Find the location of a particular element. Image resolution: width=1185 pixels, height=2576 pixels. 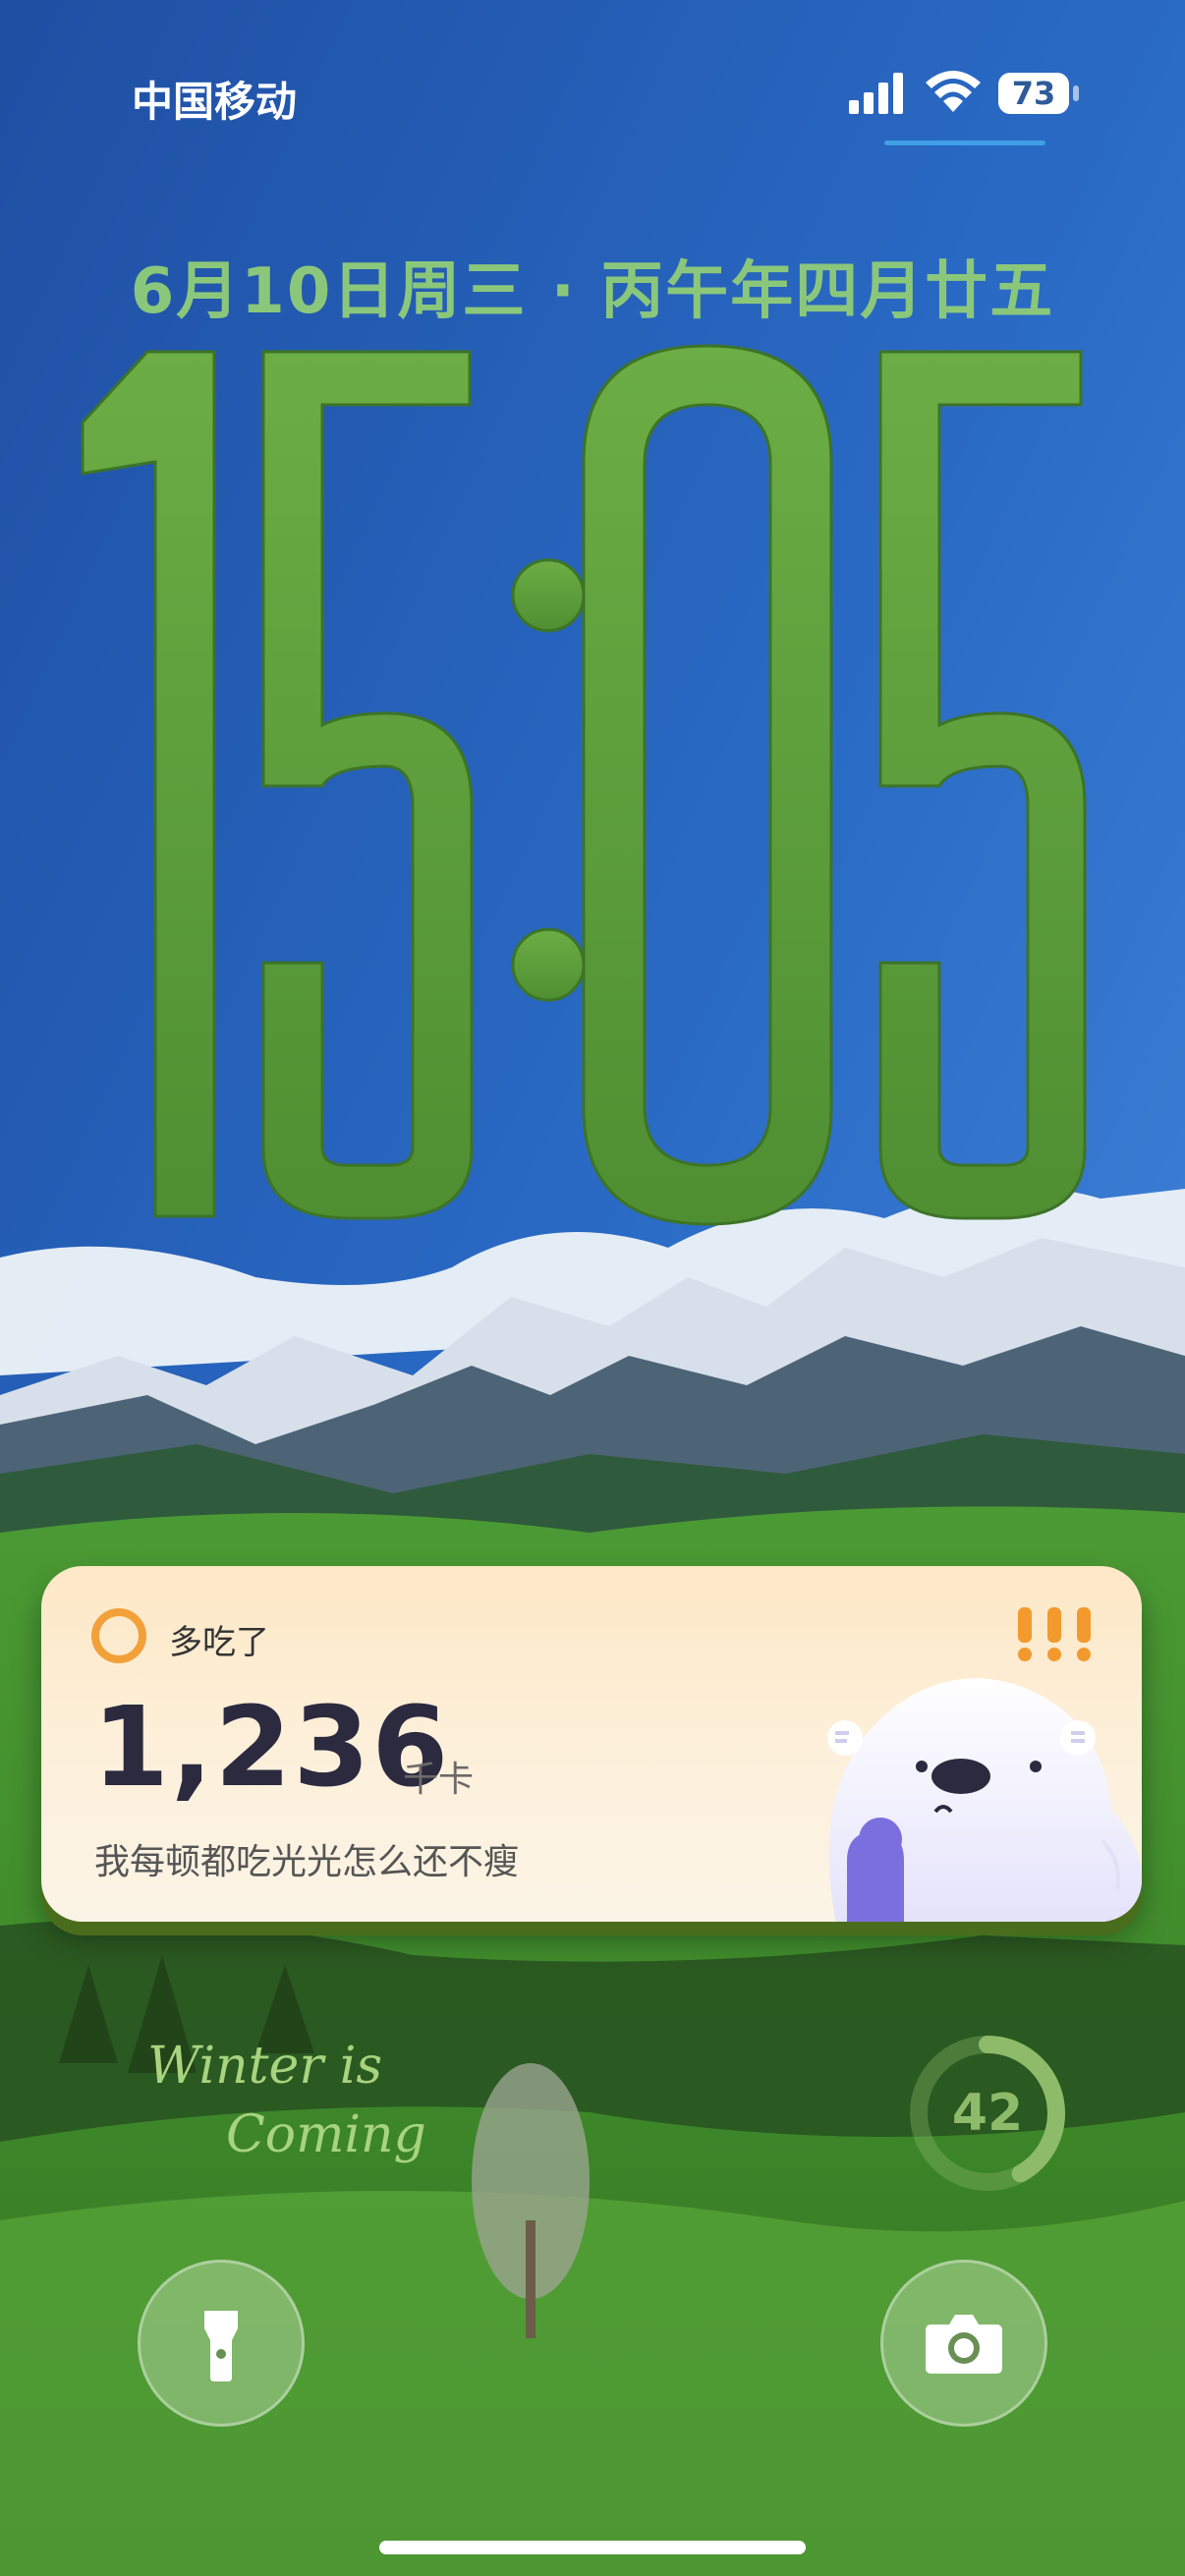

home-indicator is located at coordinates (592, 2547).